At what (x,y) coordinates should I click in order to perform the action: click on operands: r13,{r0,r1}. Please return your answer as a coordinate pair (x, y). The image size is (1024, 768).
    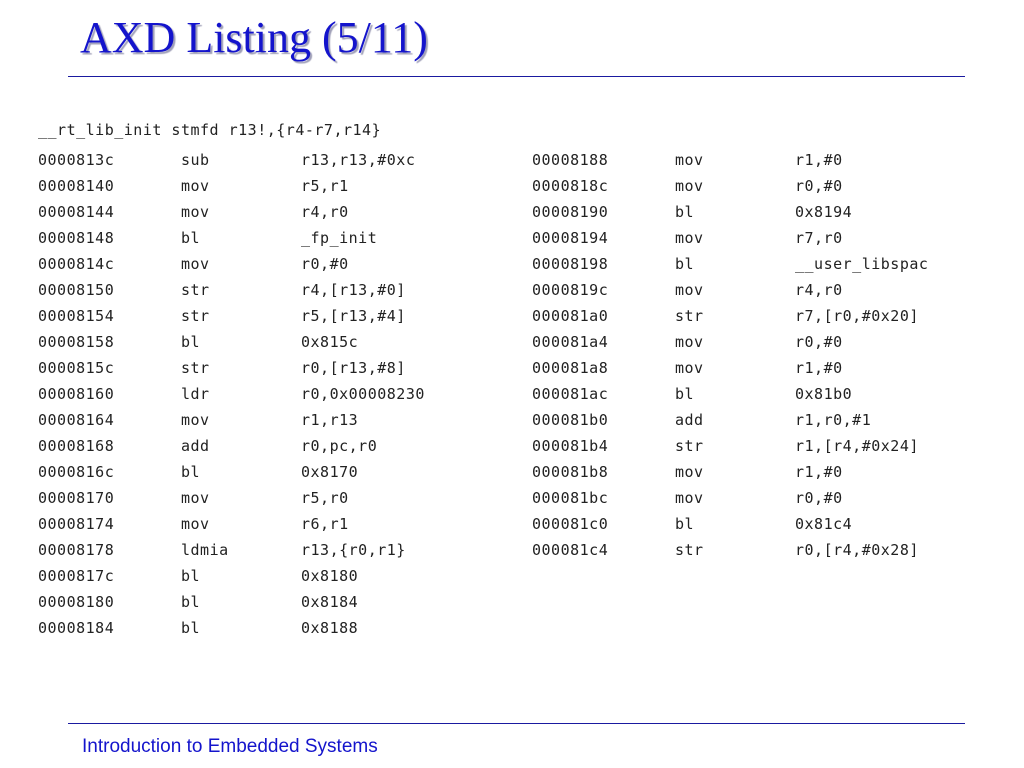
    Looking at the image, I should click on (353, 550).